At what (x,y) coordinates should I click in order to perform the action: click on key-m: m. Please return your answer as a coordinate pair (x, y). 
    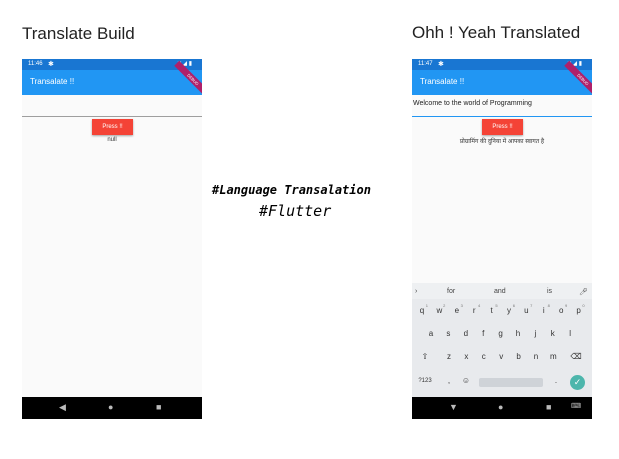
    Looking at the image, I should click on (553, 357).